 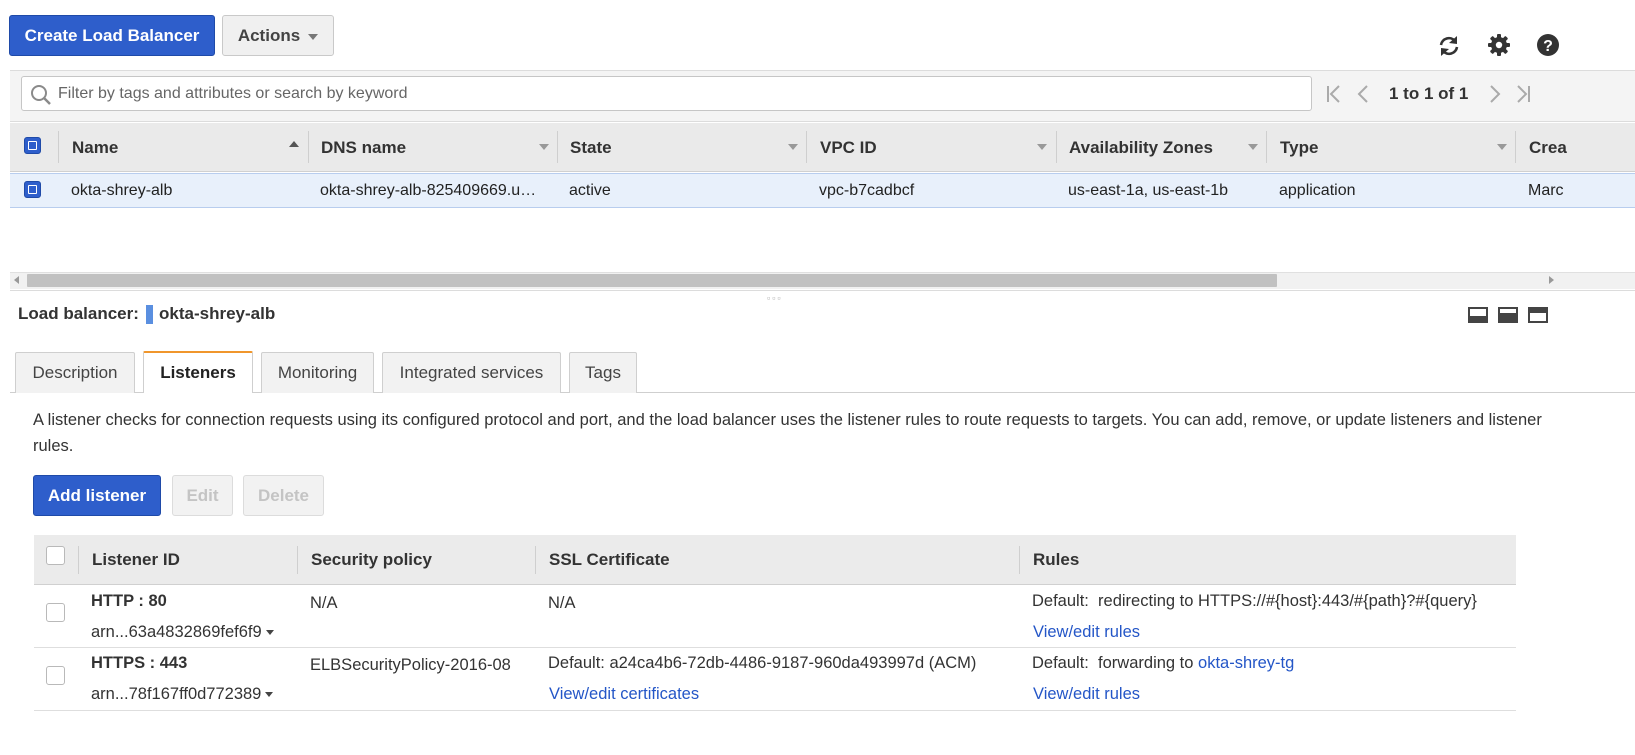 What do you see at coordinates (1141, 147) in the screenshot?
I see `column-header-availability-zones: Availability Zones` at bounding box center [1141, 147].